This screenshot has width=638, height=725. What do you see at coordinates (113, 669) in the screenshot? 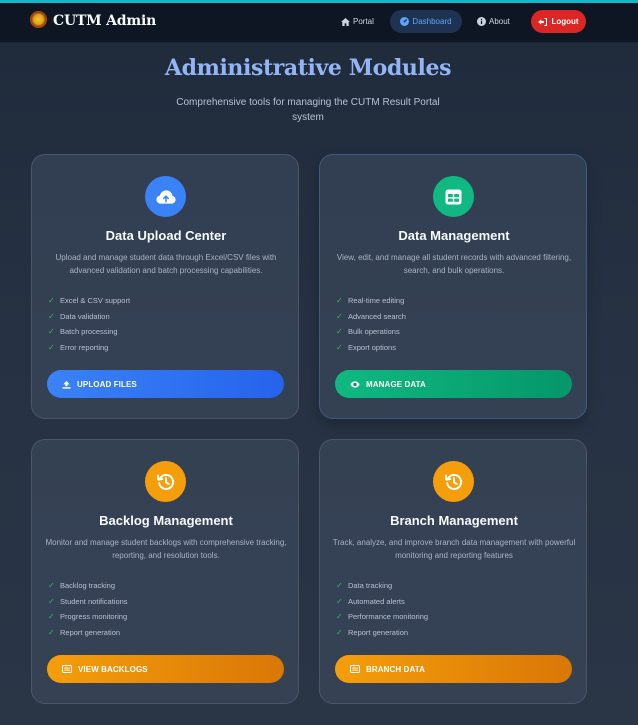
I see `button-label: VIEW BACKLOGS` at bounding box center [113, 669].